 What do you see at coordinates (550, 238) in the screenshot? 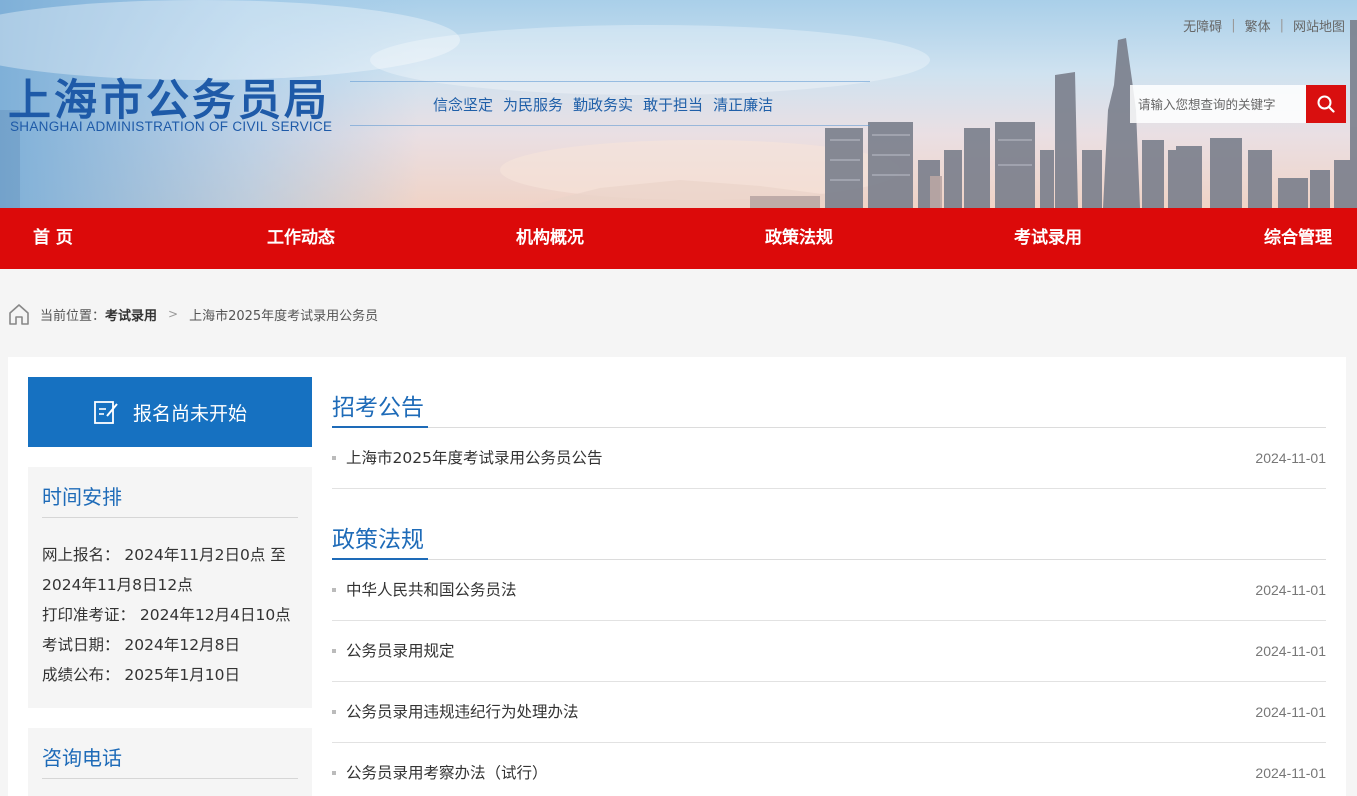
I see `nav-item-organization: 机构概况` at bounding box center [550, 238].